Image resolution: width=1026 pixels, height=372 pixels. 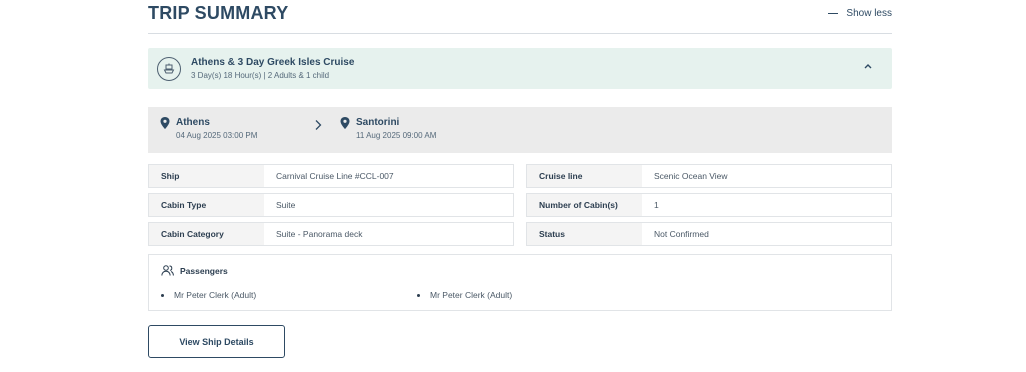 What do you see at coordinates (691, 176) in the screenshot?
I see `detail-value: Scenic Ocean View` at bounding box center [691, 176].